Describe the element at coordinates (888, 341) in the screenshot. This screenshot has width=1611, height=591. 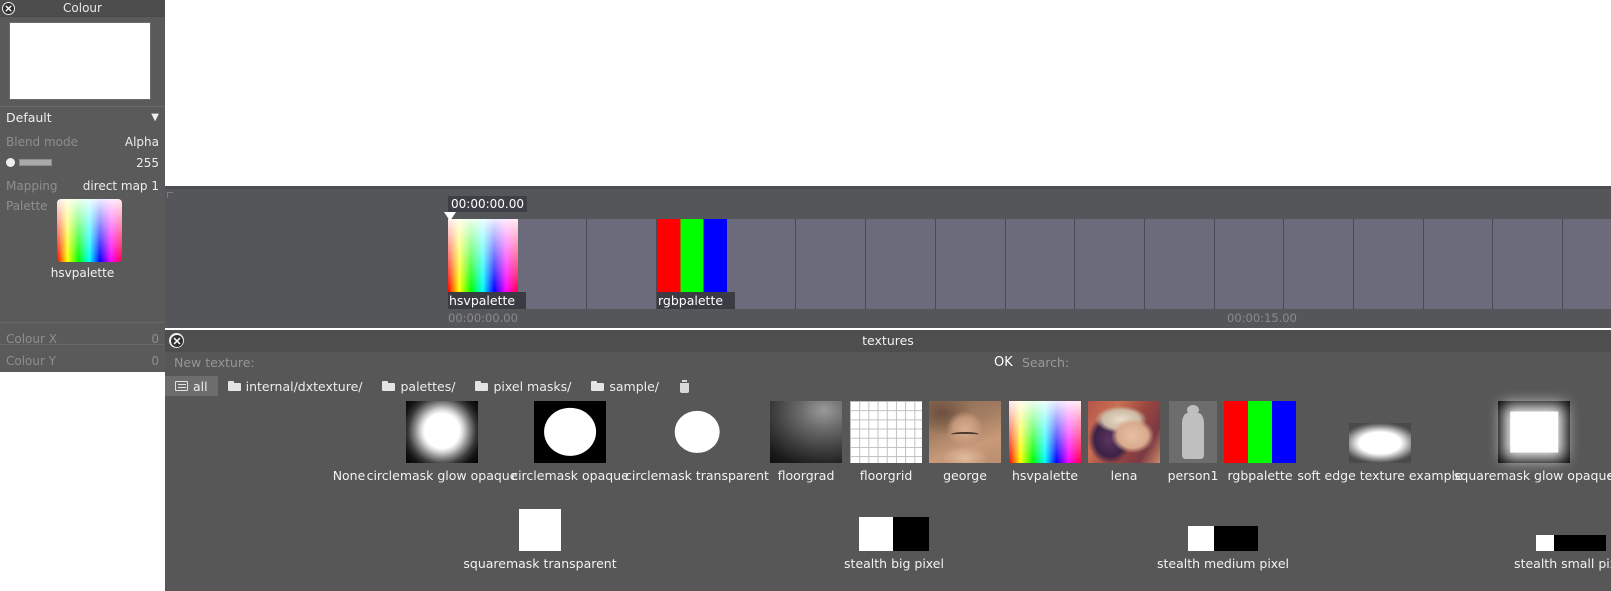
I see `textures-titlebar: textures` at that location.